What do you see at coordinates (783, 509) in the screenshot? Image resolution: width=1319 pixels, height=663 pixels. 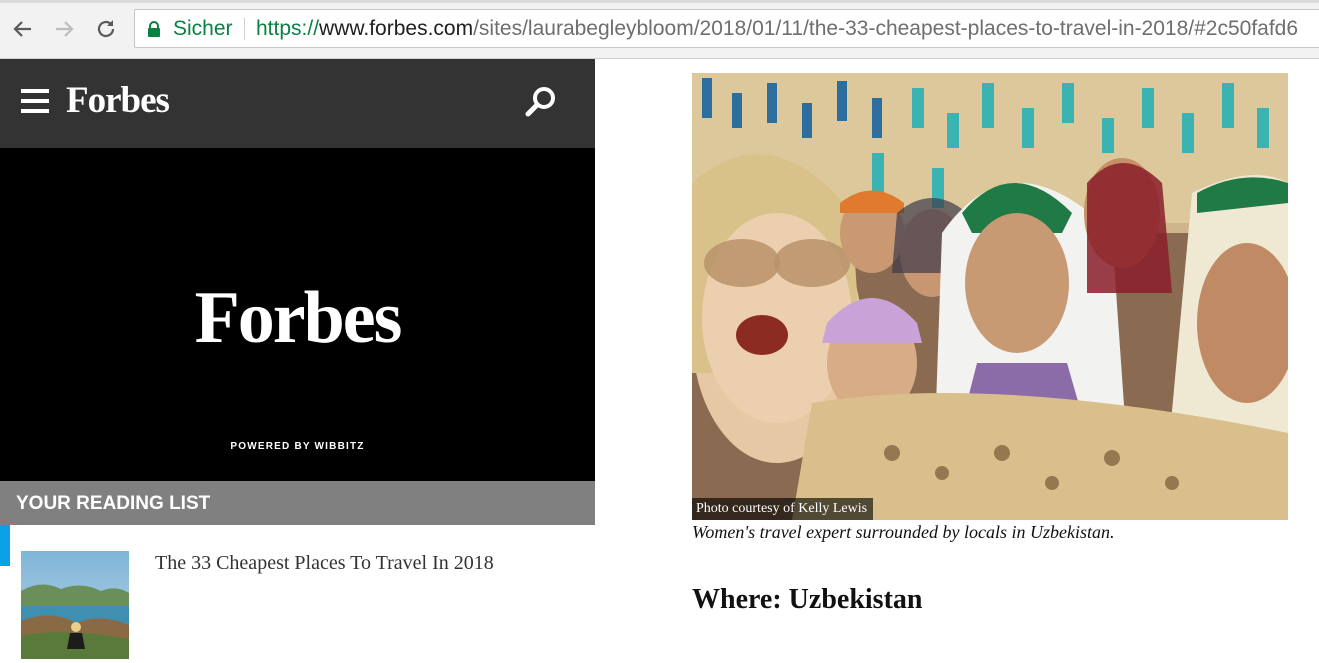 I see `photo-credit: Photo courtesy of Kelly Lewis` at bounding box center [783, 509].